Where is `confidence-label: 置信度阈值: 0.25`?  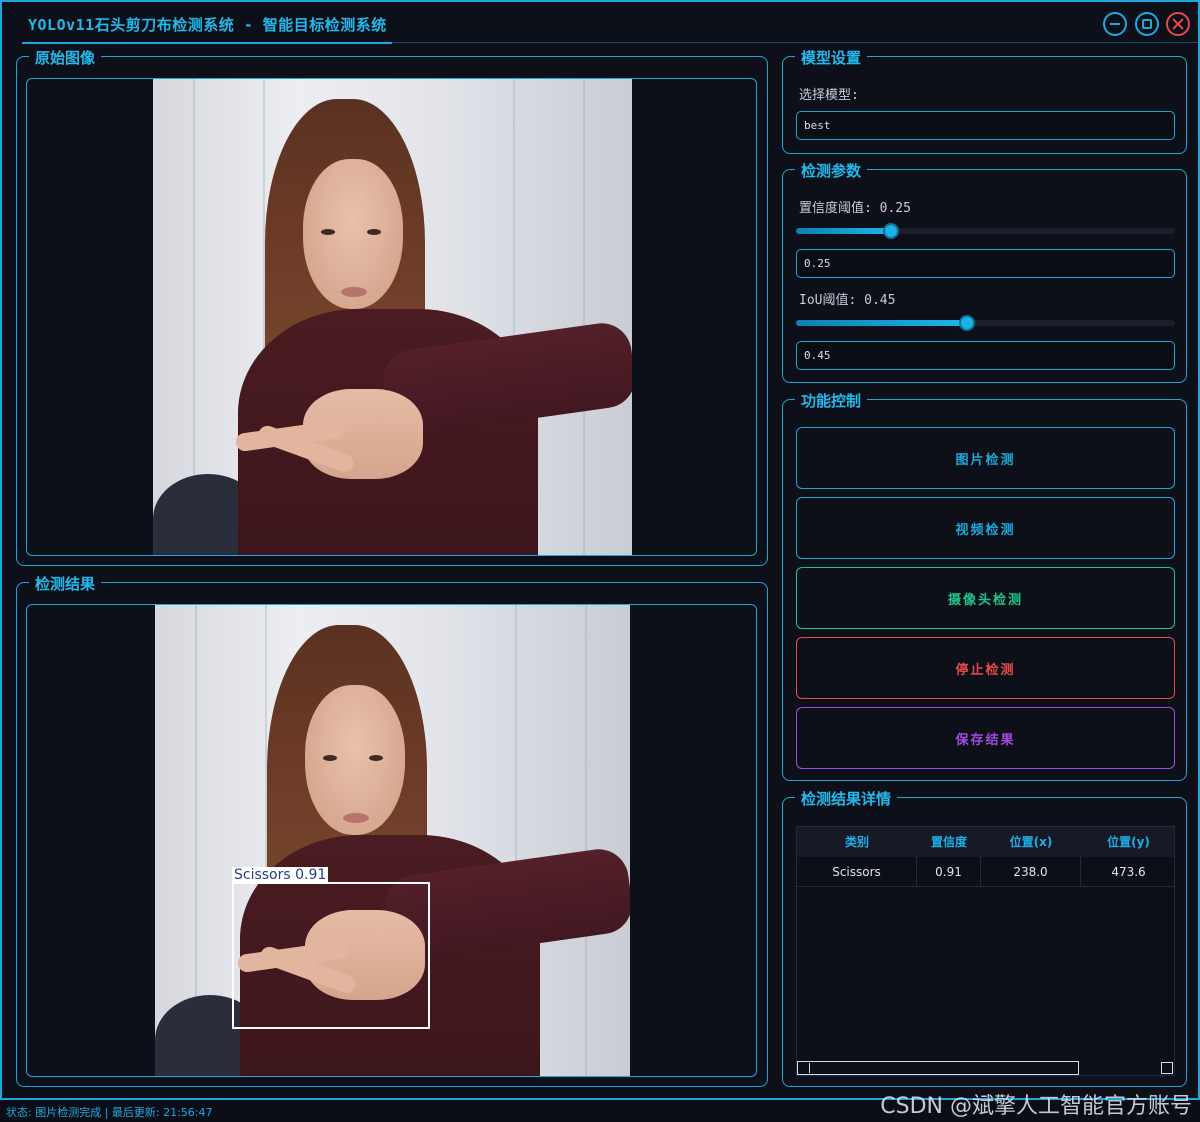
confidence-label: 置信度阈值: 0.25 is located at coordinates (855, 208).